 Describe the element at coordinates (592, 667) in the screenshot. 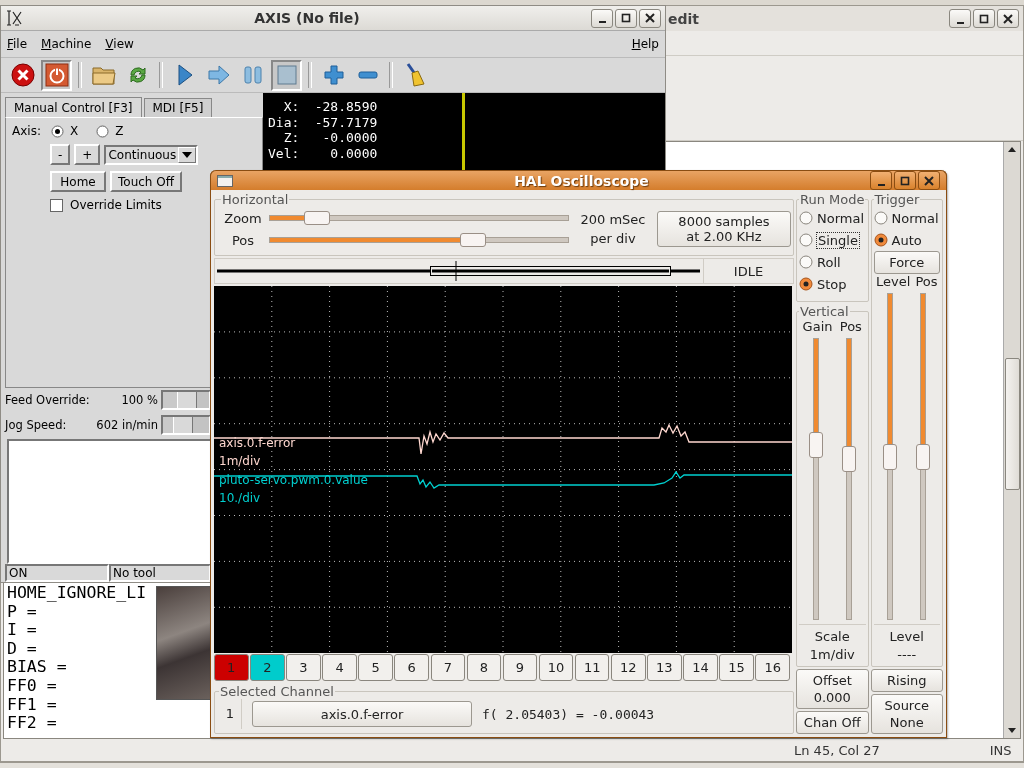

I see `channel-button: 11` at that location.